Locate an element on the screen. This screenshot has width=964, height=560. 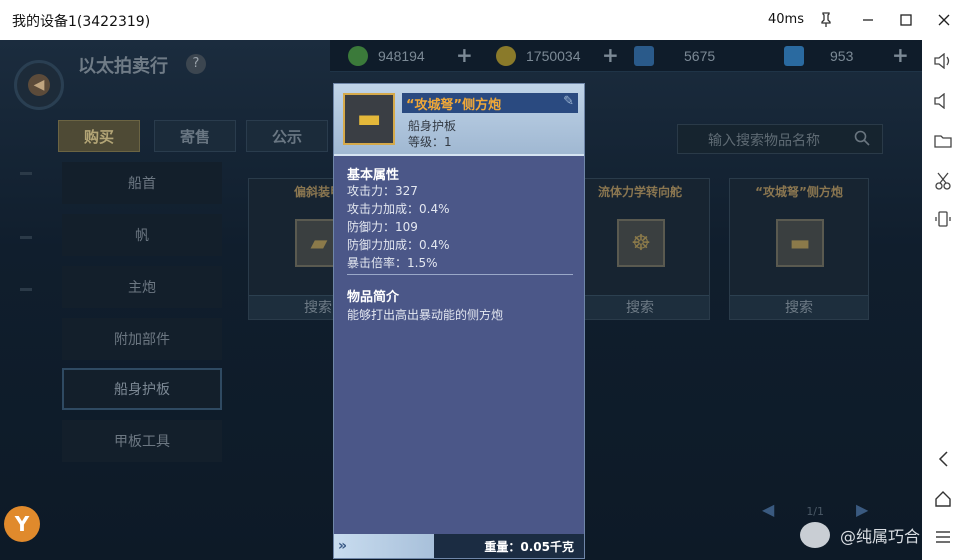
edit-icon: ✎ is located at coordinates (568, 101).